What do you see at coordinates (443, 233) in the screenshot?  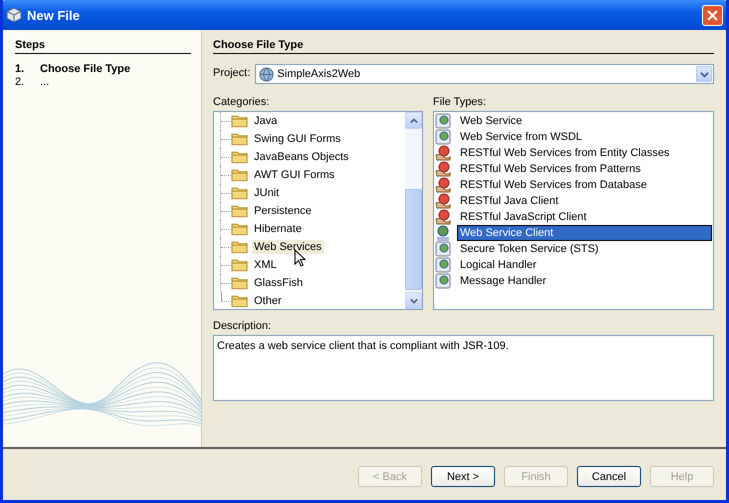 I see `globe-client-icon` at bounding box center [443, 233].